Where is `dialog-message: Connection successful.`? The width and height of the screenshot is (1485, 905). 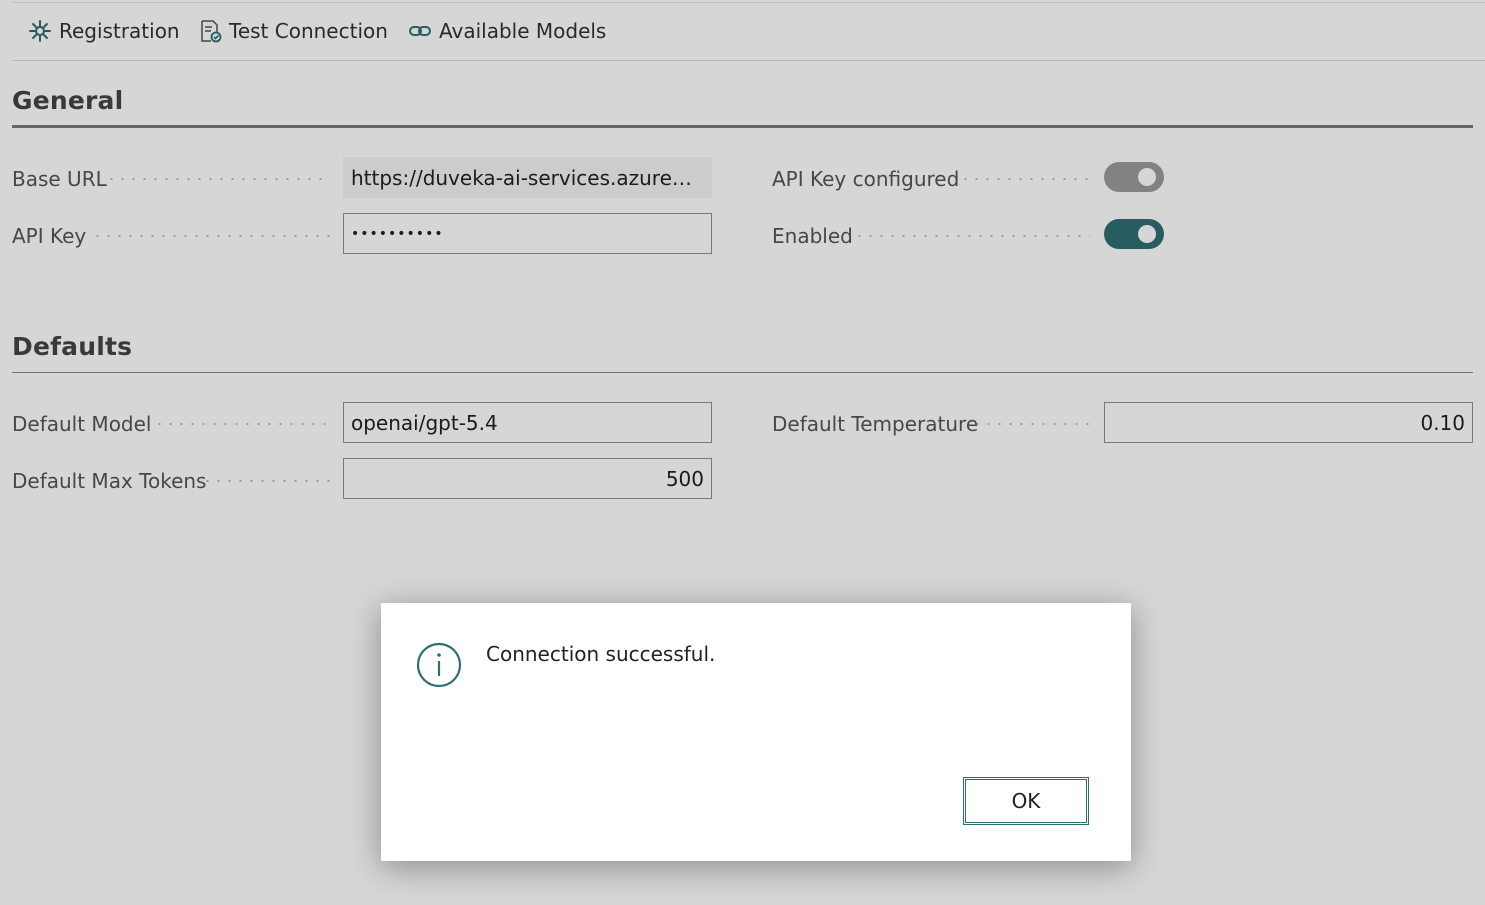 dialog-message: Connection successful. is located at coordinates (601, 654).